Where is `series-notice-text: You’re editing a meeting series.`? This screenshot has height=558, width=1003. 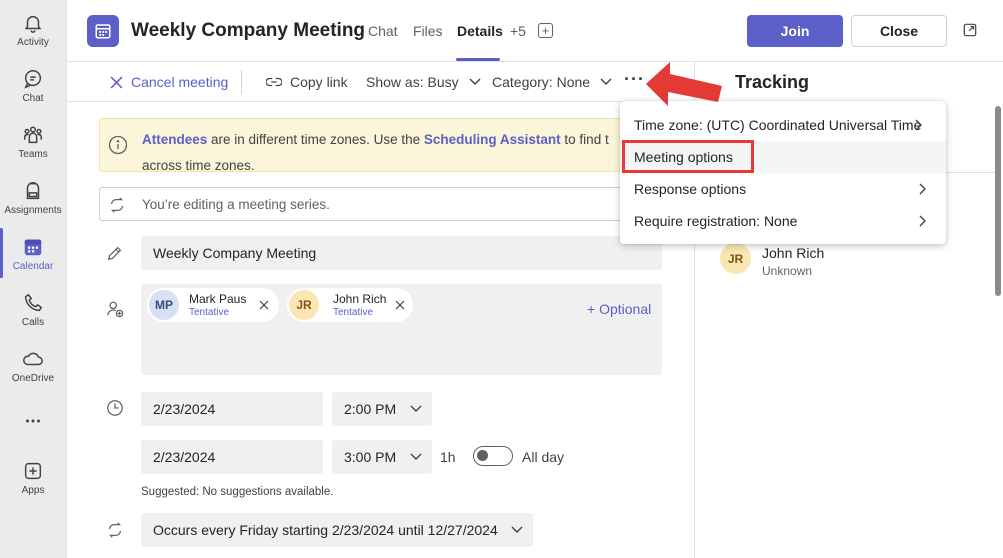
series-notice-text: You’re editing a meeting series. is located at coordinates (236, 204).